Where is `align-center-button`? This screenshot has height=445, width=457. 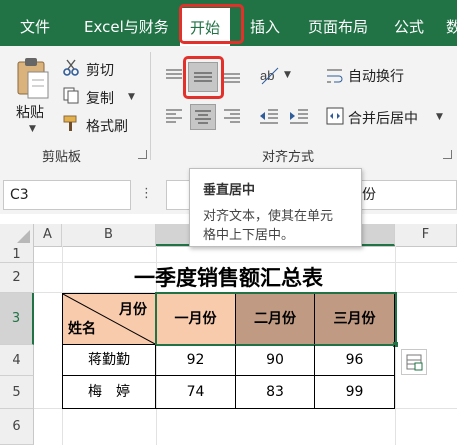
align-center-button is located at coordinates (203, 117).